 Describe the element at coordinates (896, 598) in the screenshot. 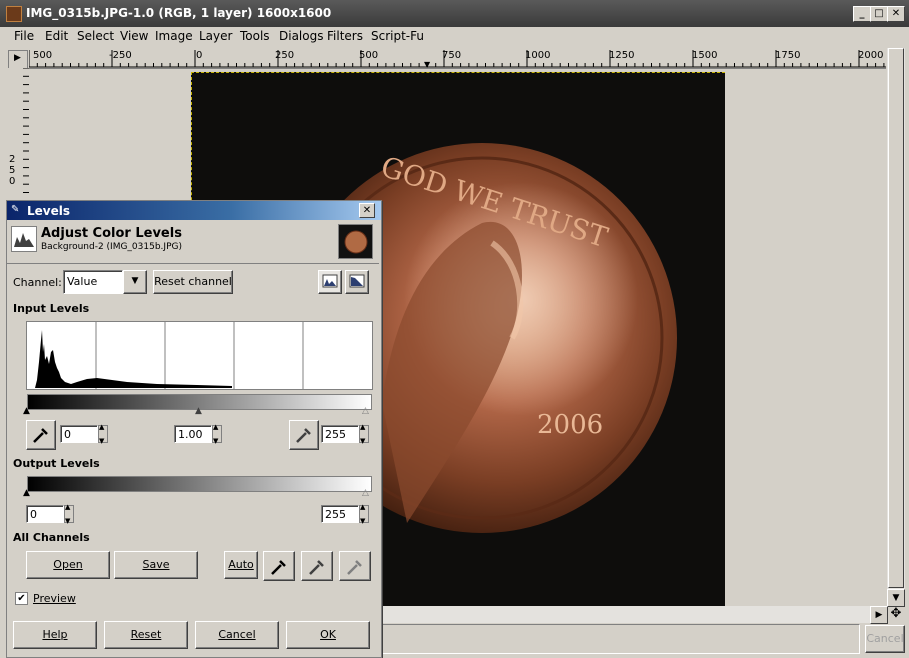

I see `scroll-down-icon: ▼` at that location.